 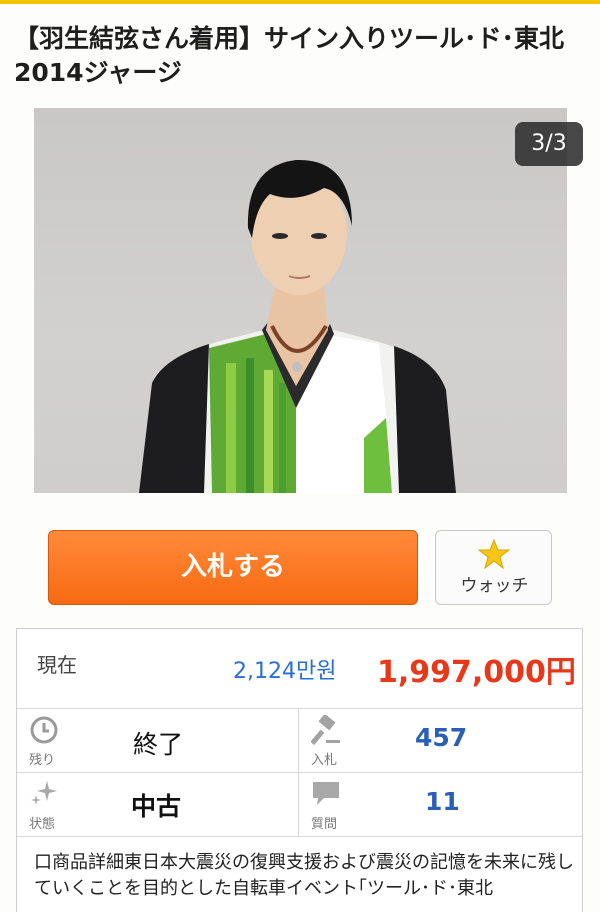 I want to click on questions-cell: 質問 11, so click(x=440, y=805).